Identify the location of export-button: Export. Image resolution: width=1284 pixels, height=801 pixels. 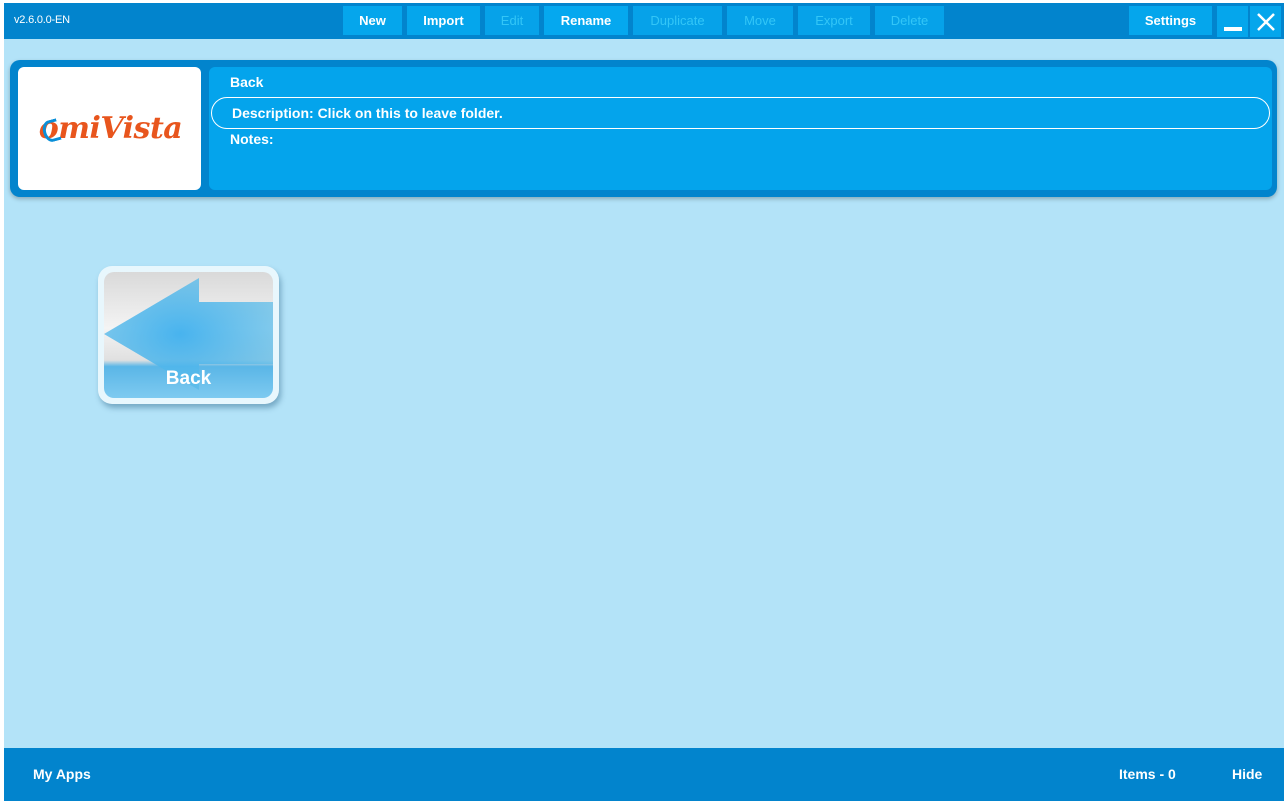
(834, 20).